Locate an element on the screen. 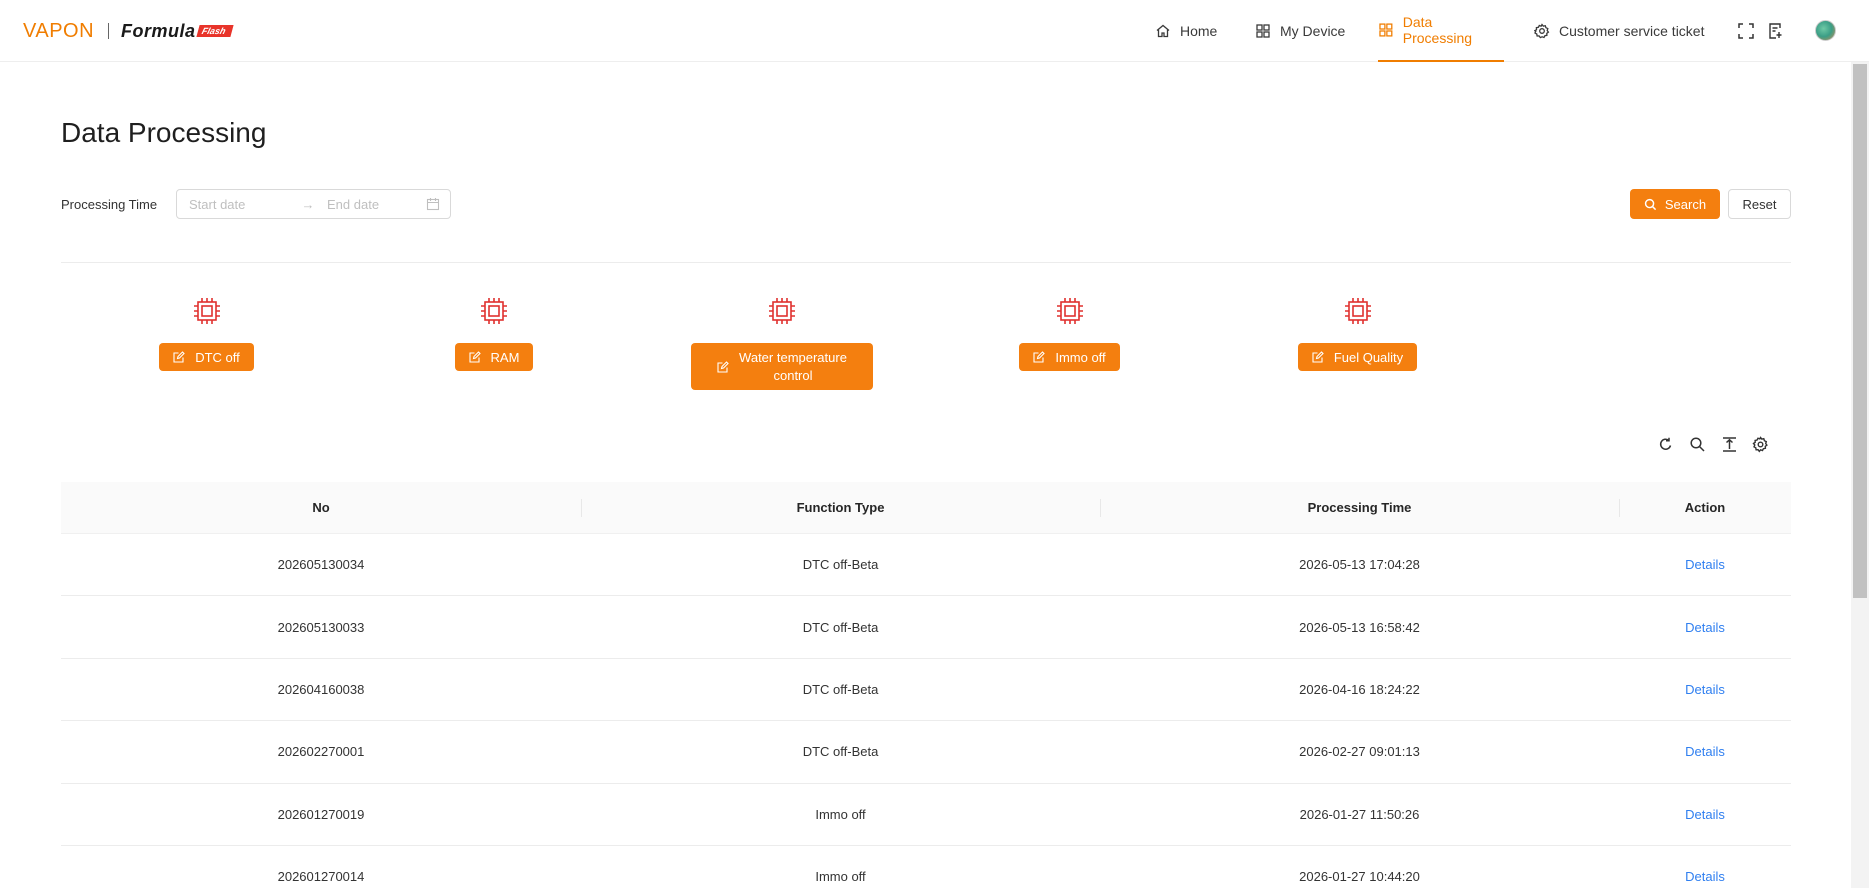  function-fuel-quality: Fuel Quality is located at coordinates (1357, 333).